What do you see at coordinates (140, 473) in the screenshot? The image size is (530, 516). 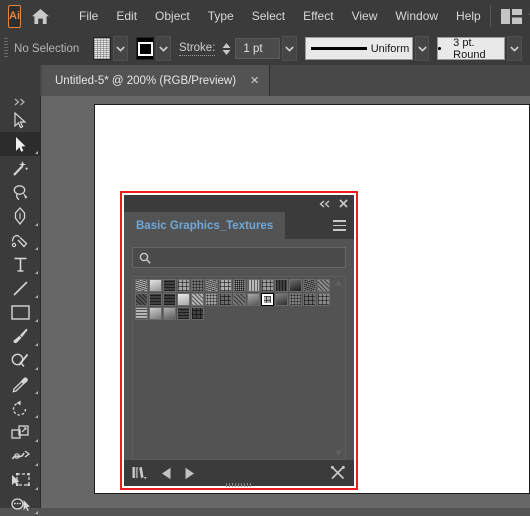 I see `libraries-menu-icon` at bounding box center [140, 473].